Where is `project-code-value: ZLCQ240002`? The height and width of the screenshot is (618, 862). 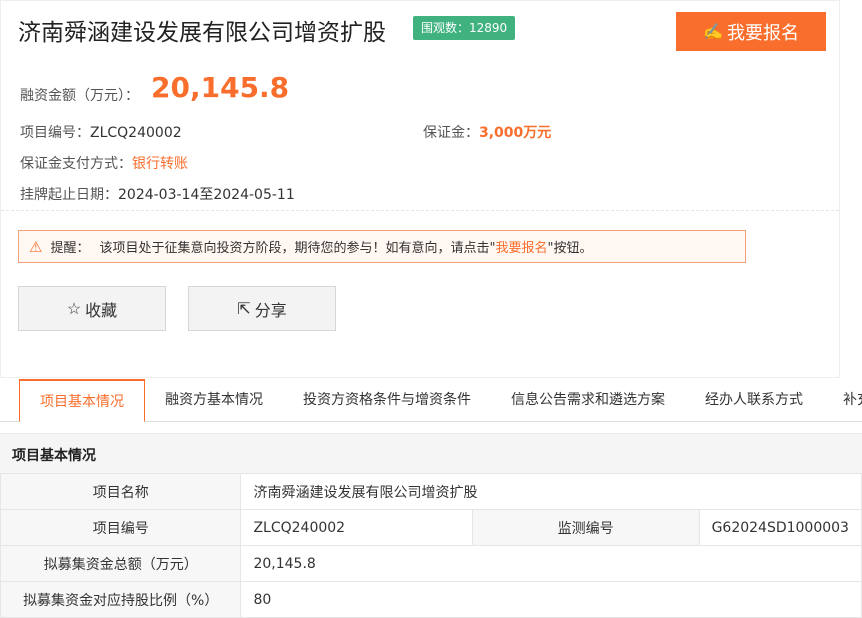 project-code-value: ZLCQ240002 is located at coordinates (136, 133).